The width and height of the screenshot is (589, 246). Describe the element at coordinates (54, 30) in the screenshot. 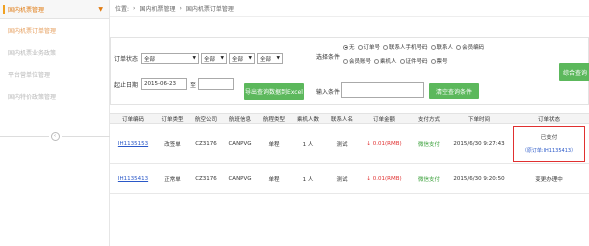

I see `sidebar-item-order-management: 国内机票订单管理` at that location.